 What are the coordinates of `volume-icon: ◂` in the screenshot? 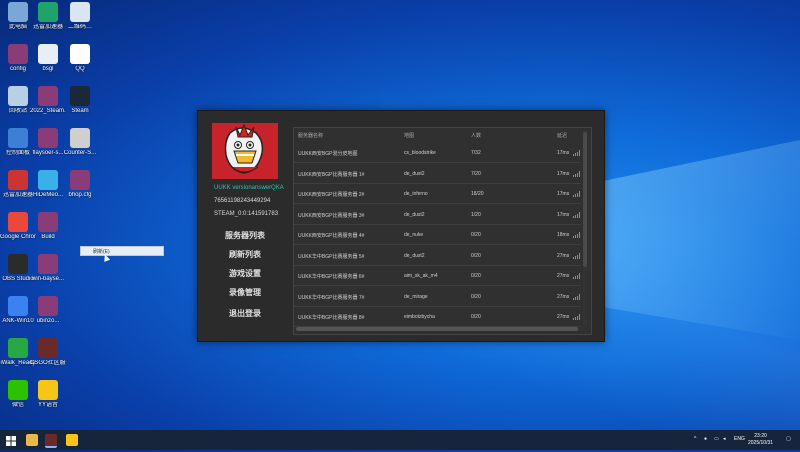 It's located at (724, 439).